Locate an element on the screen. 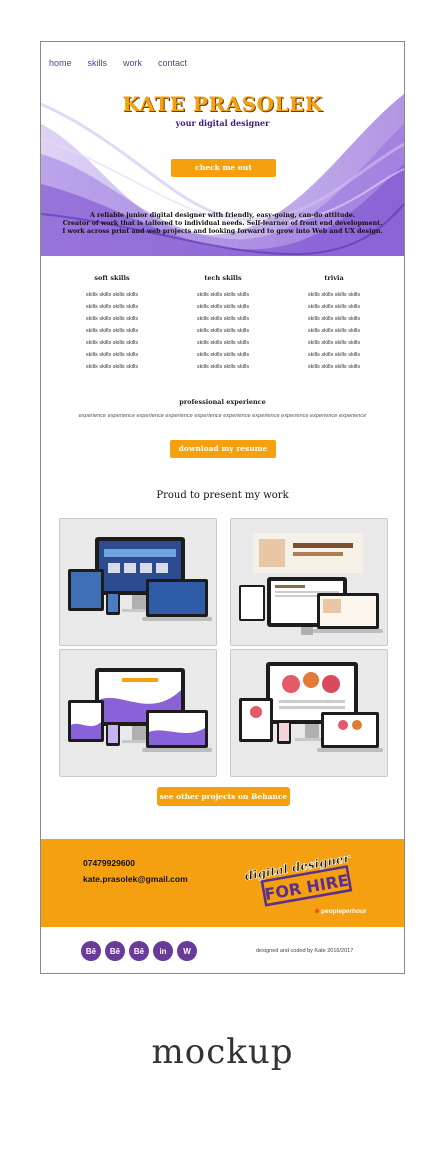 The image size is (445, 1175). top-nav: home skills work contact is located at coordinates (222, 63).